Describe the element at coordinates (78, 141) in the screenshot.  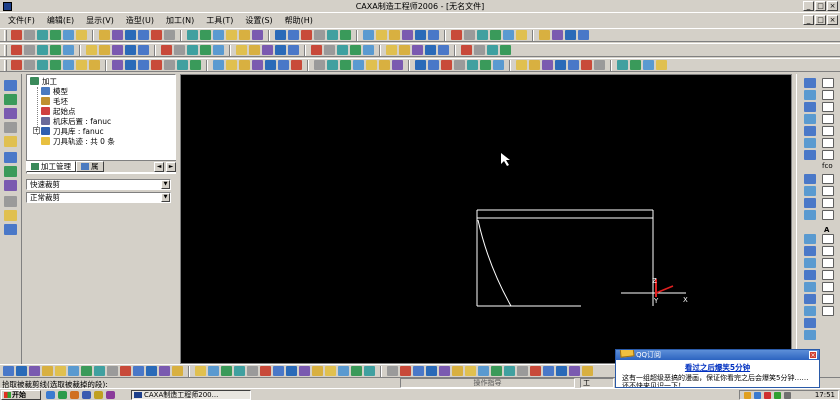
I see `tree-item-toolpaths: 刀具轨迹 : 共 0 条` at that location.